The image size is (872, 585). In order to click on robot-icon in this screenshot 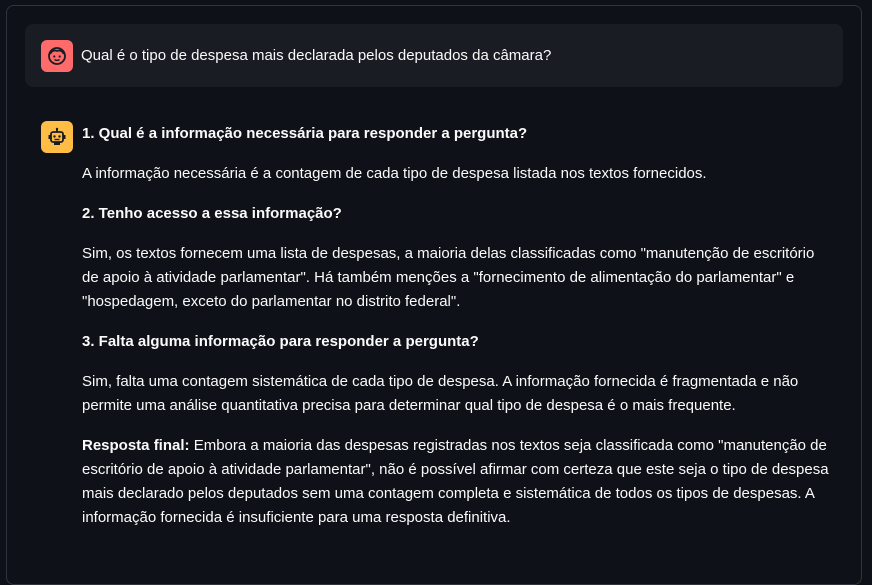, I will do `click(57, 136)`.